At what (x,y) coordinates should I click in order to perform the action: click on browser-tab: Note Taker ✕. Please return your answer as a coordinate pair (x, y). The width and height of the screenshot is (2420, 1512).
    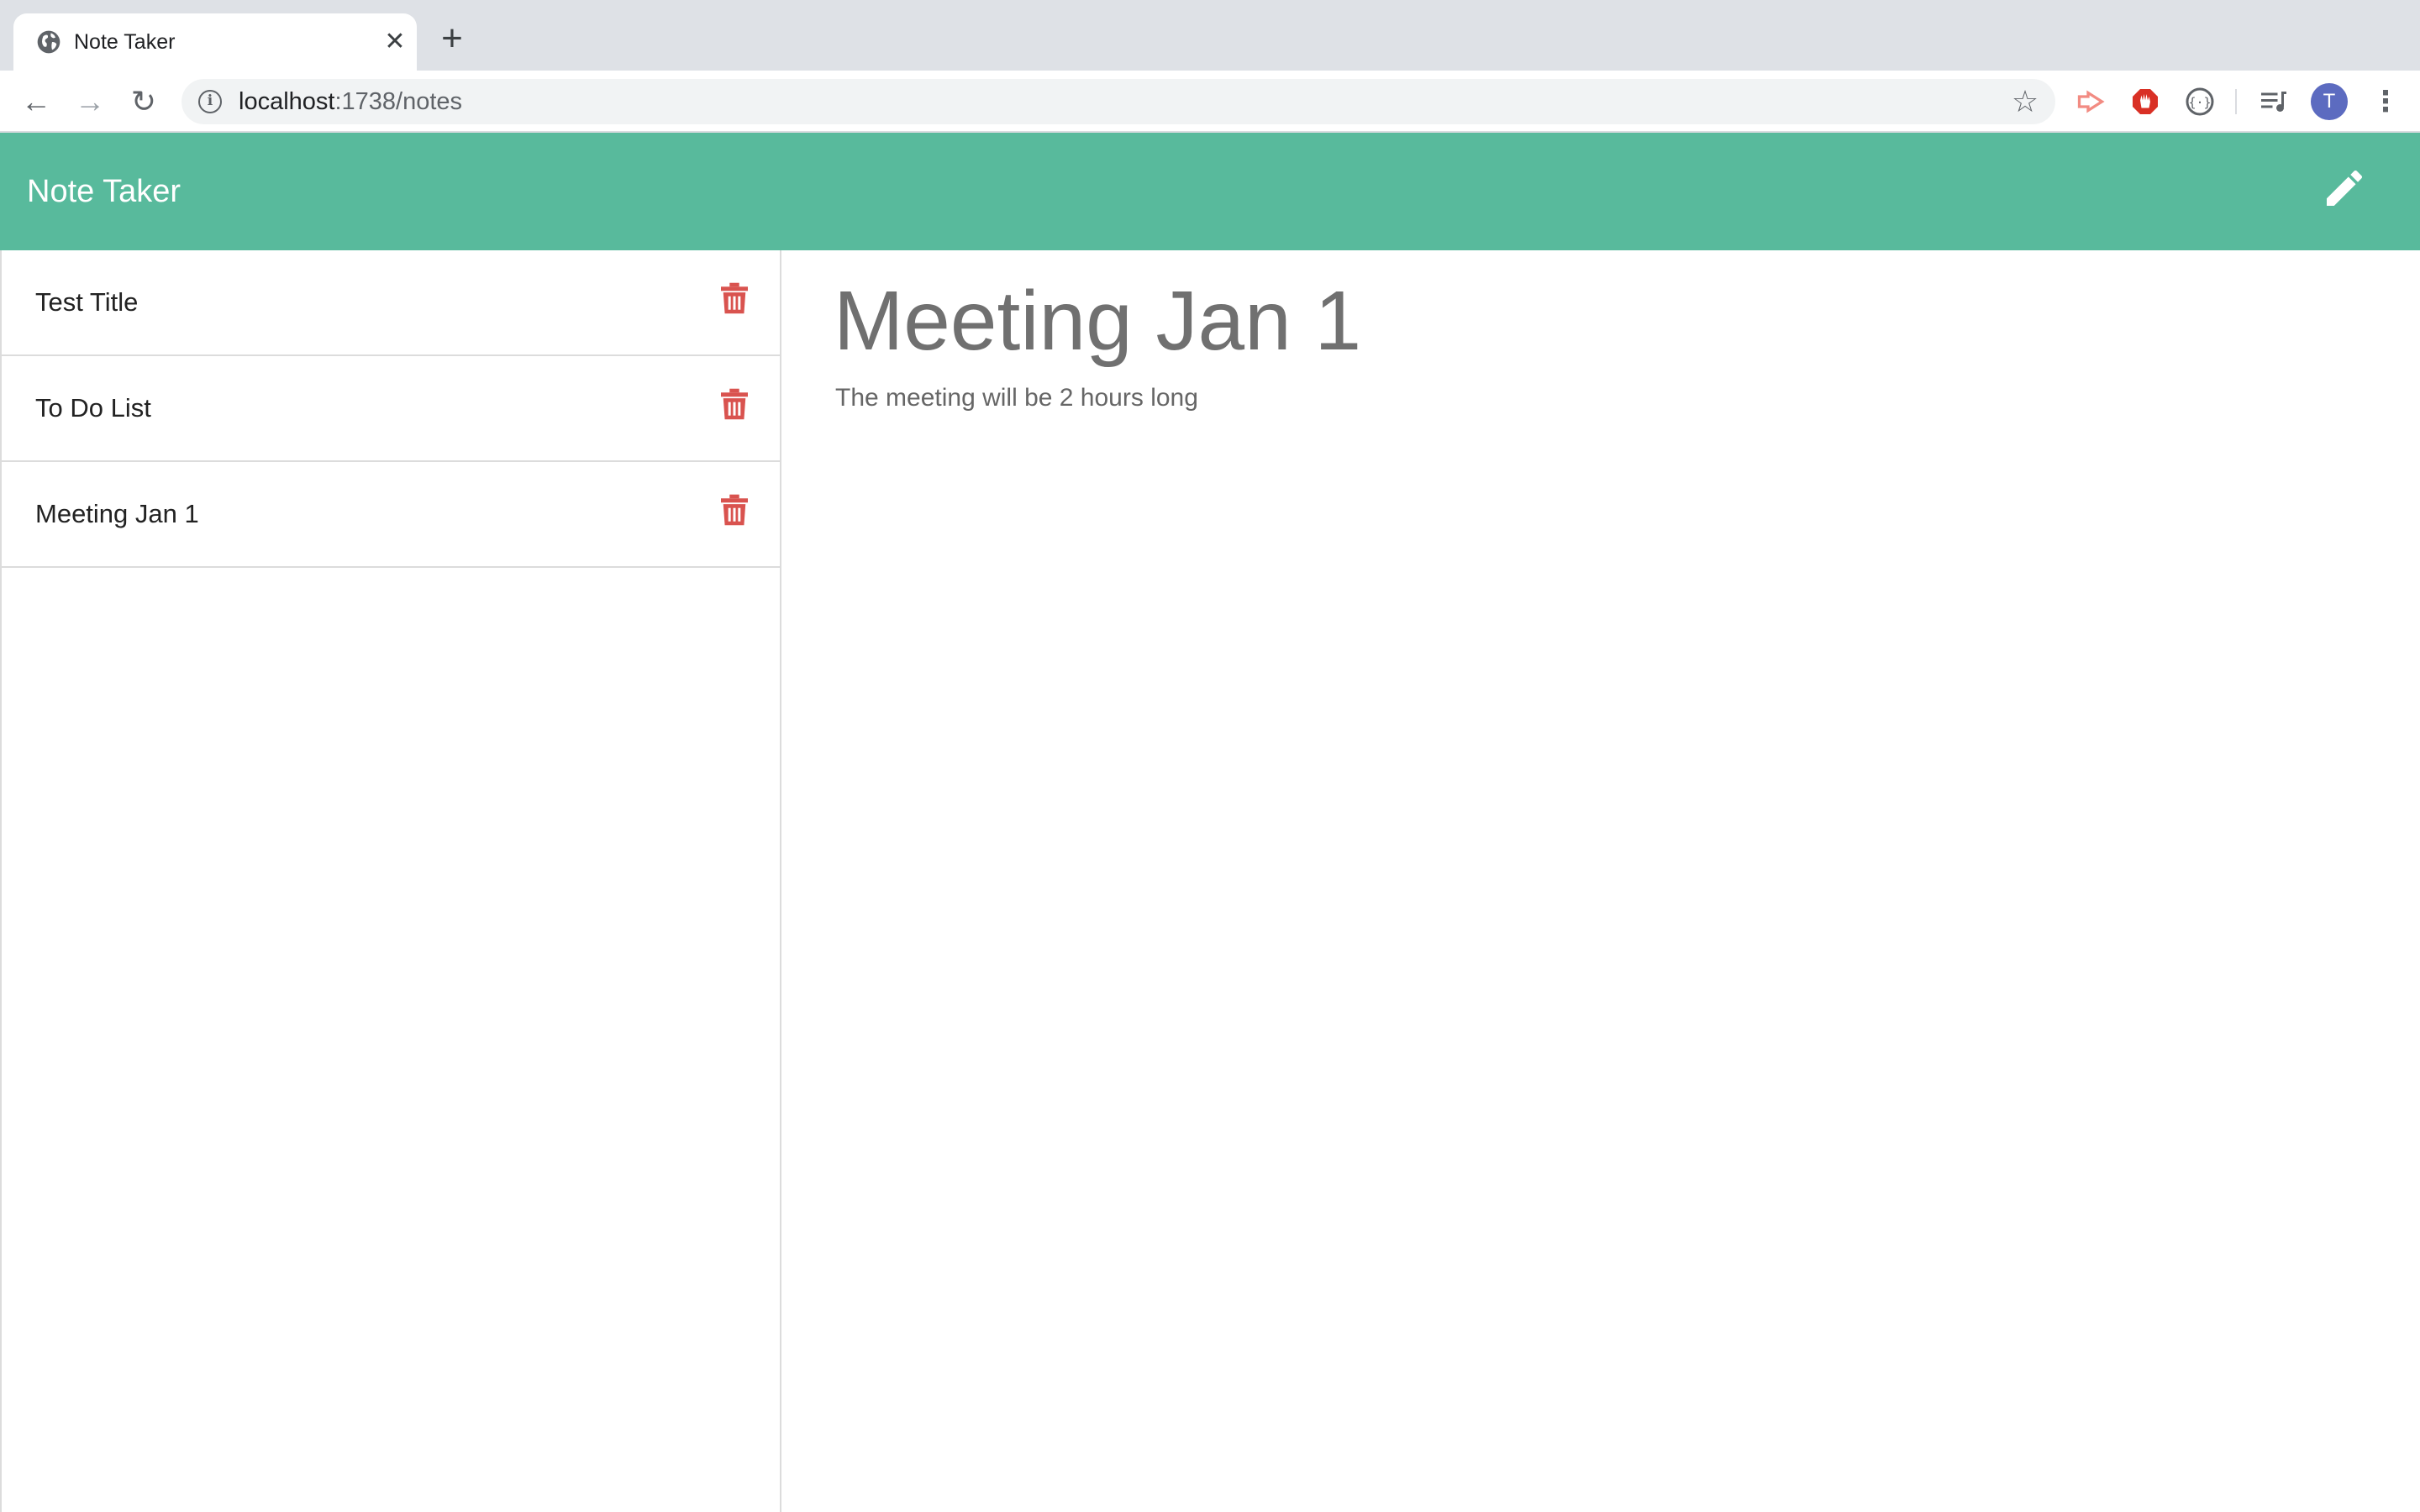
    Looking at the image, I should click on (215, 42).